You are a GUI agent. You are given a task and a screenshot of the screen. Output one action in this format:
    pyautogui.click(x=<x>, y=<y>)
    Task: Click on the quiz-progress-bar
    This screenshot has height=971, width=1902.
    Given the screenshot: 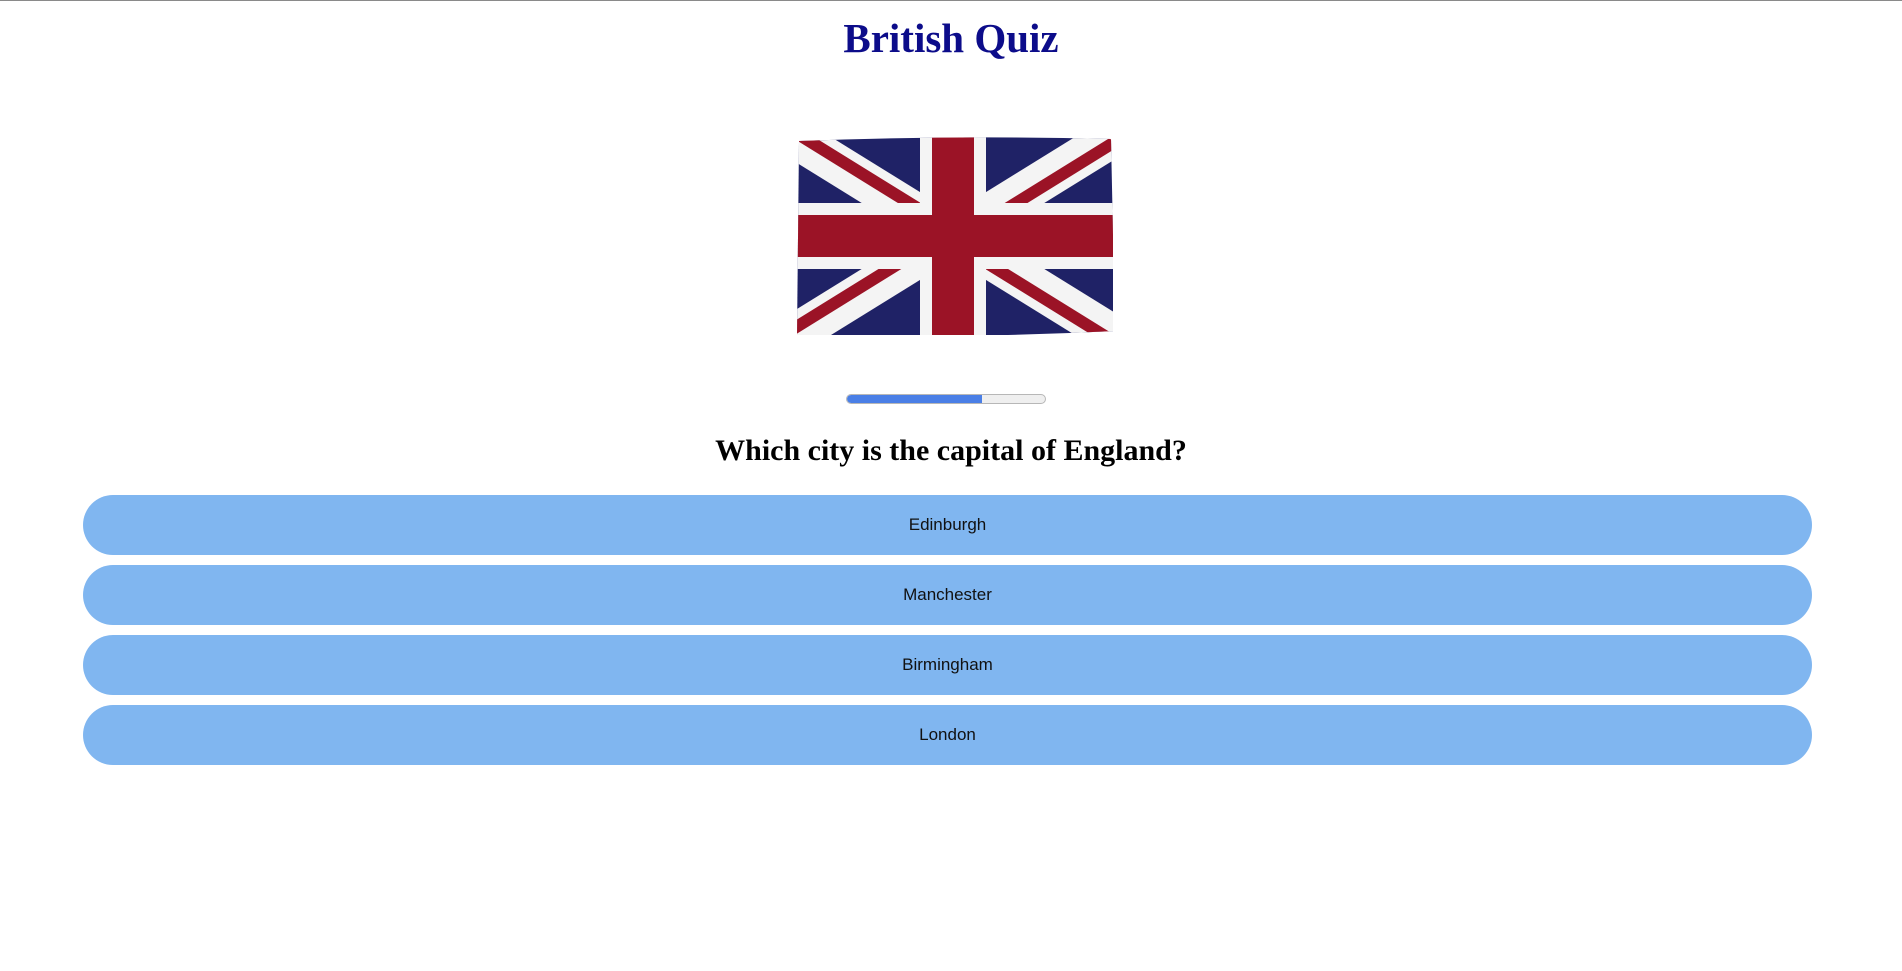 What is the action you would take?
    pyautogui.click(x=946, y=399)
    